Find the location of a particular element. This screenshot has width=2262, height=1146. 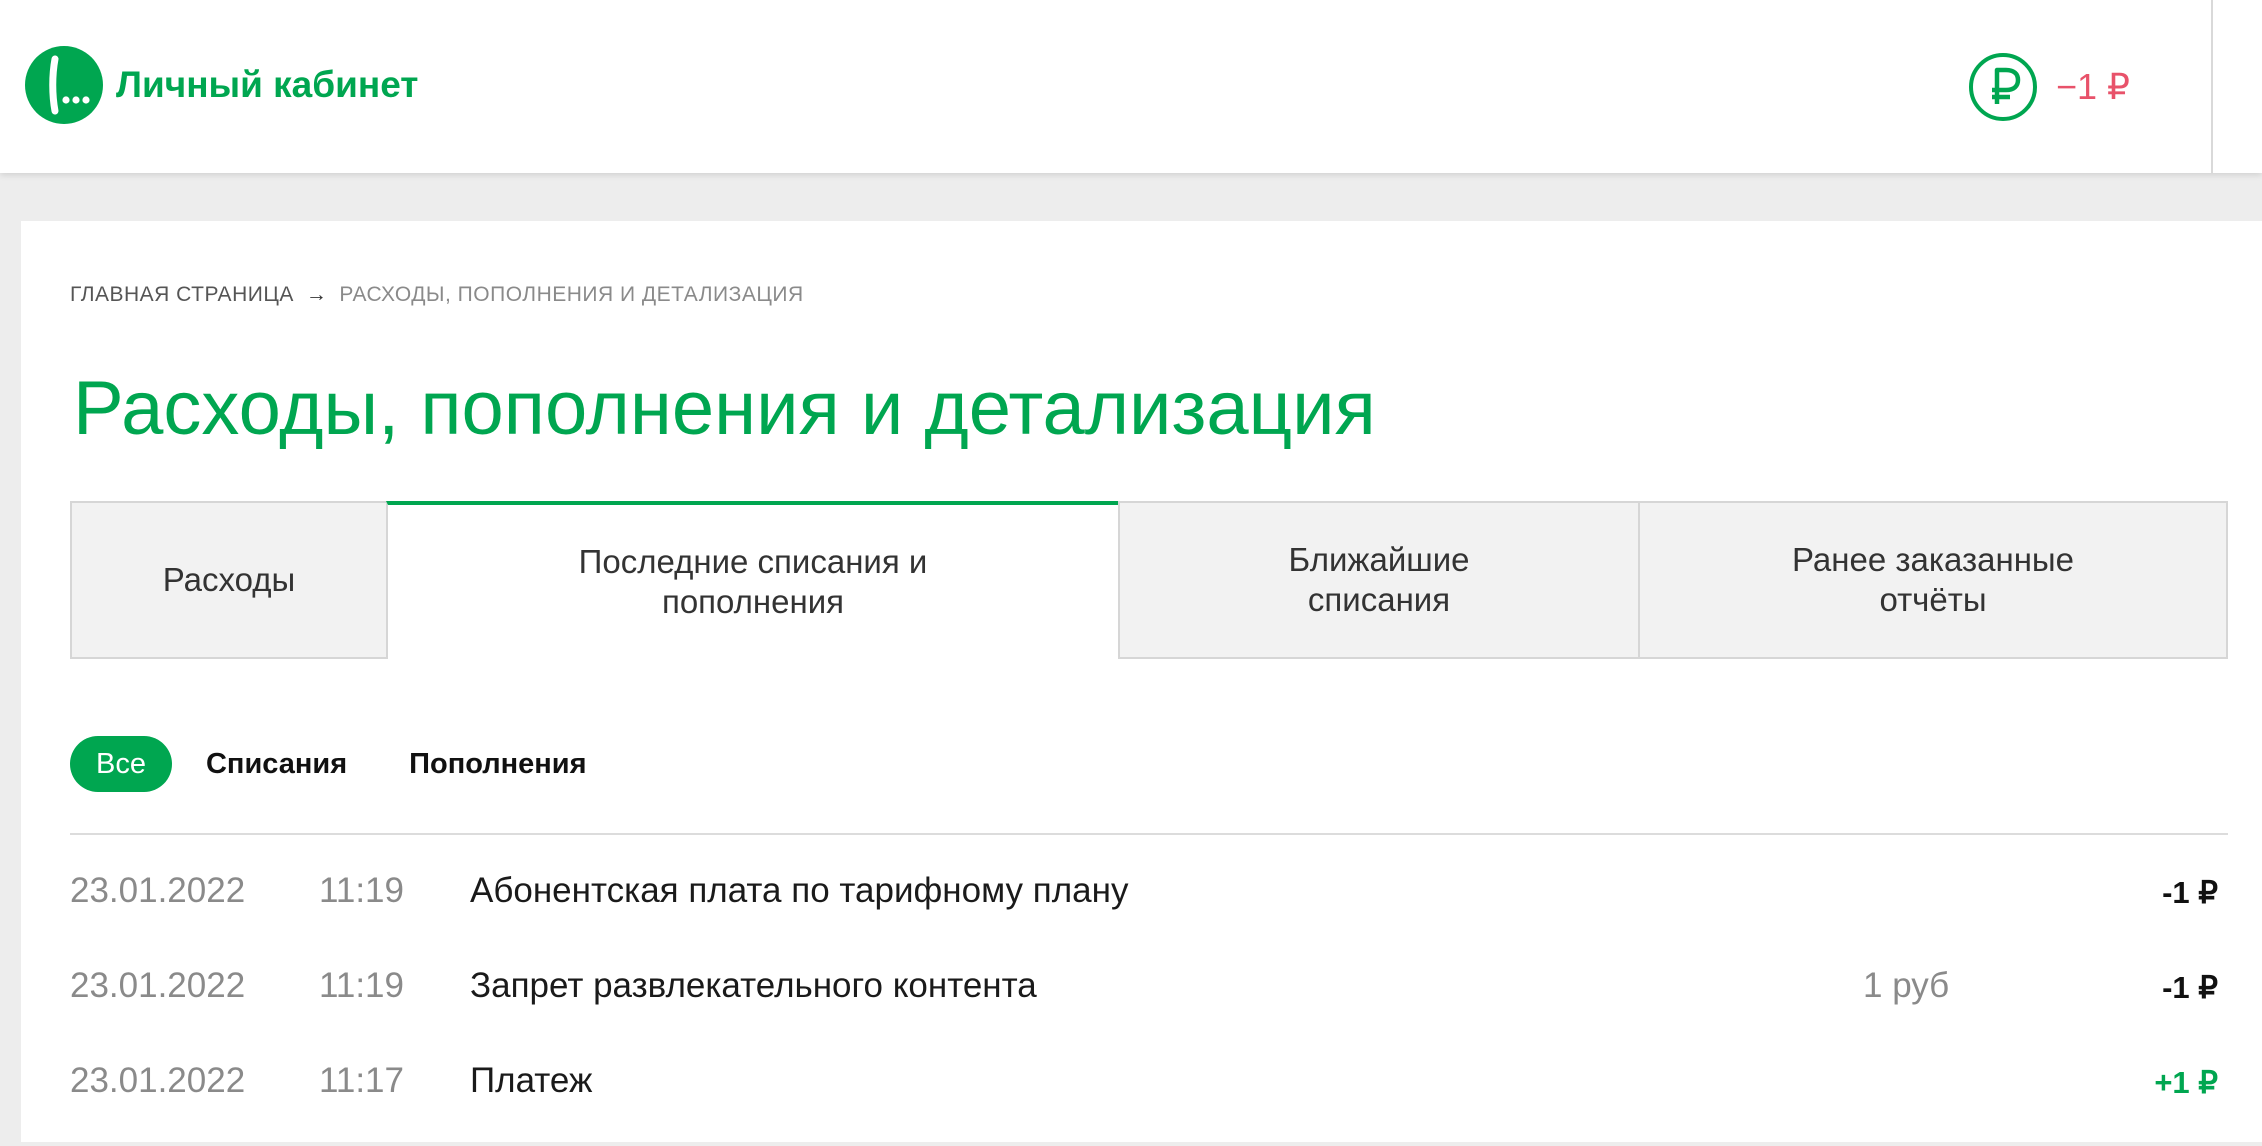

tab-expenses: Расходы is located at coordinates (229, 580).